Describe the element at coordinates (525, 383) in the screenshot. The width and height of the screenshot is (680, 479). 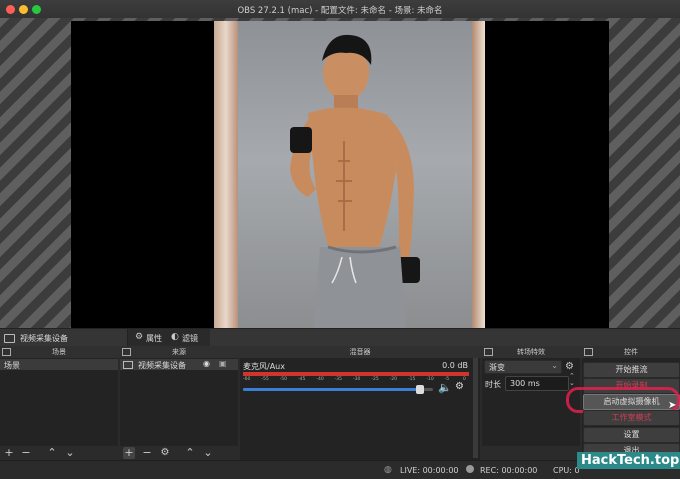
I see `duration-value: 300 ms` at that location.